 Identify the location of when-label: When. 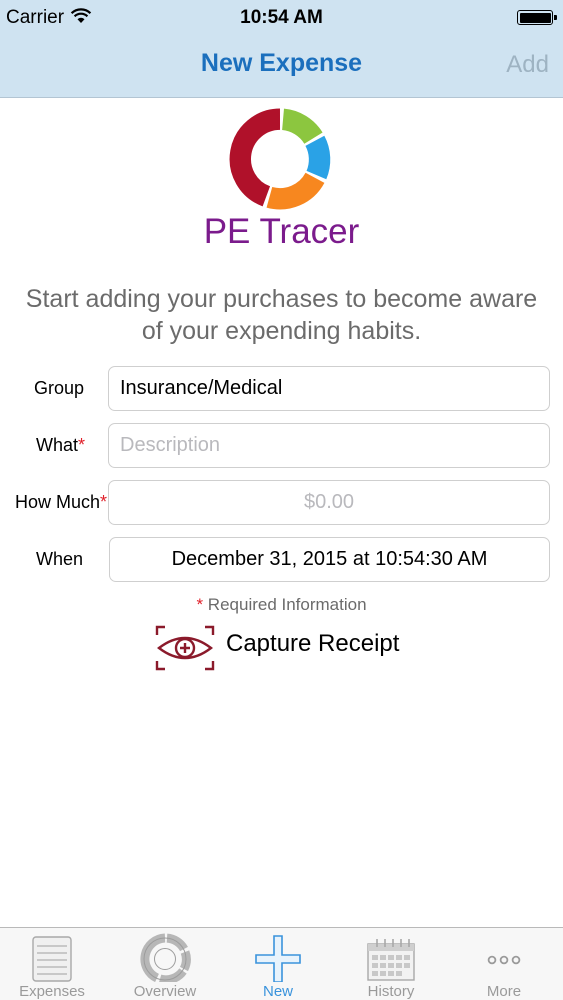
(59, 559).